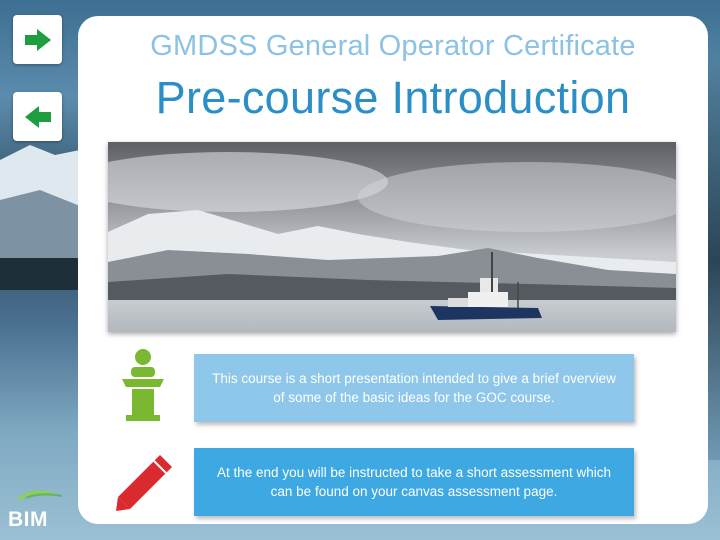 This screenshot has height=540, width=720. I want to click on previous-slide-button, so click(37, 116).